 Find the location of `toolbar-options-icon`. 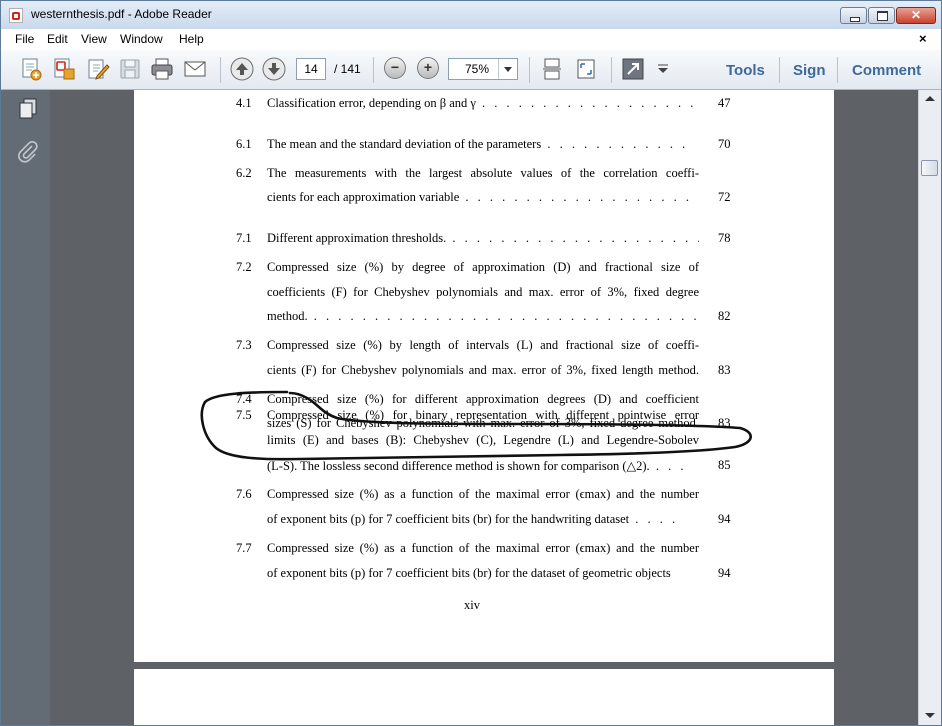

toolbar-options-icon is located at coordinates (666, 69).